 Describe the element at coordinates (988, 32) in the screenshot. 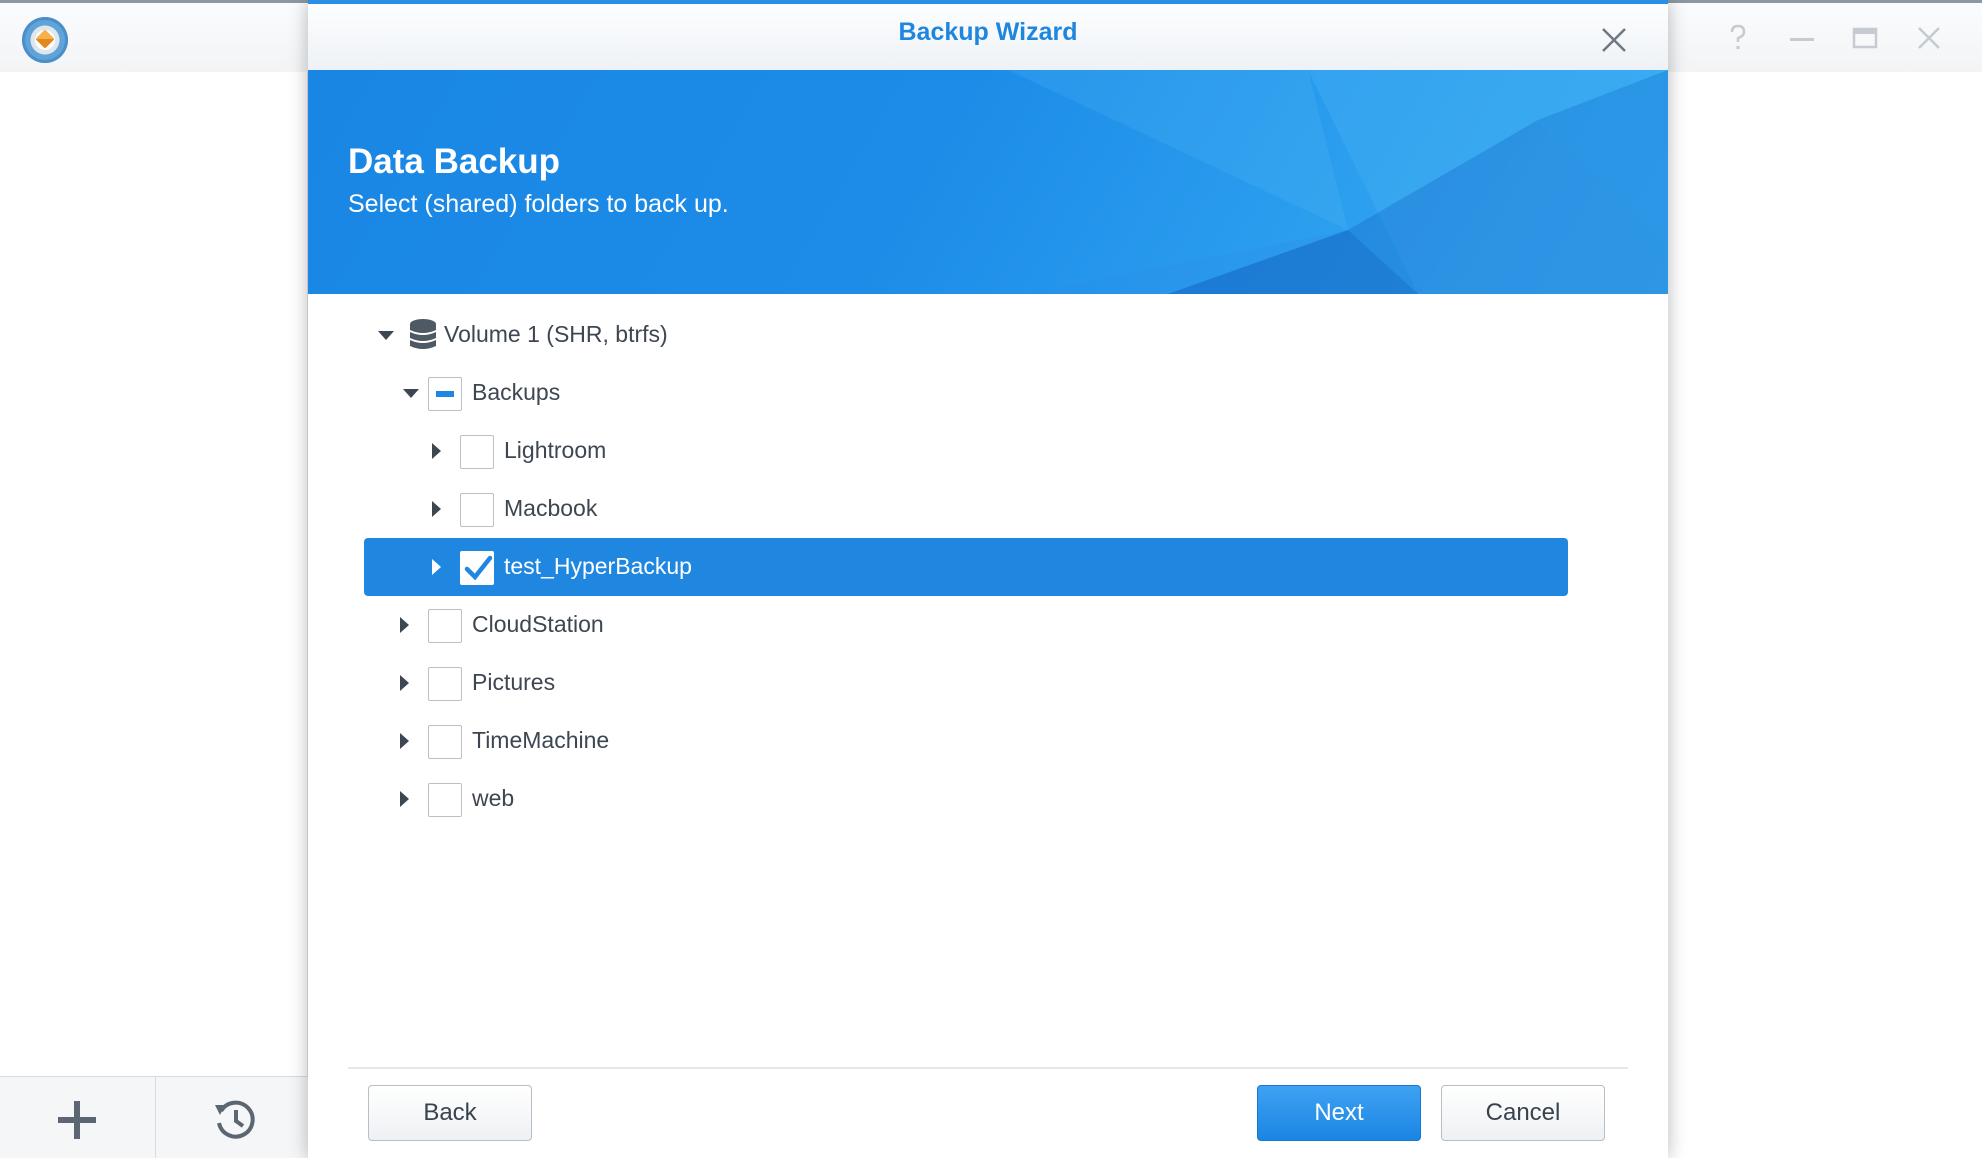

I see `dialog-title: Backup Wizard` at that location.